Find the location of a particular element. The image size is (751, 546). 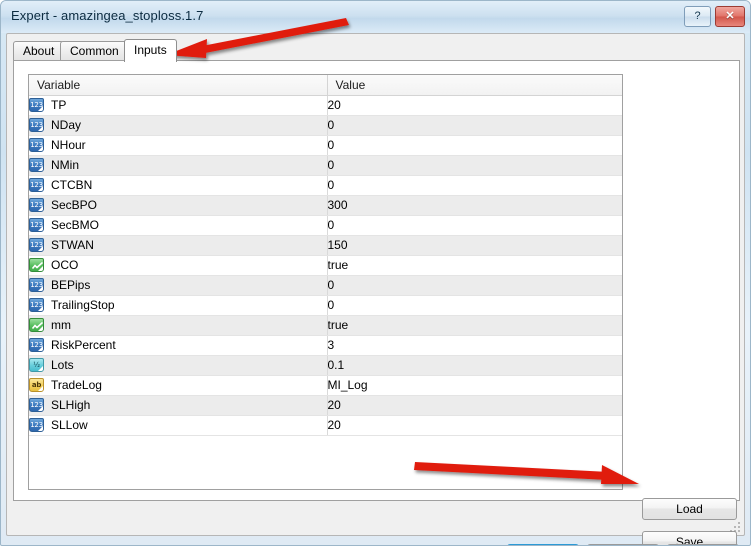

table-row: 123 TrailingStop 0 is located at coordinates (325, 305).